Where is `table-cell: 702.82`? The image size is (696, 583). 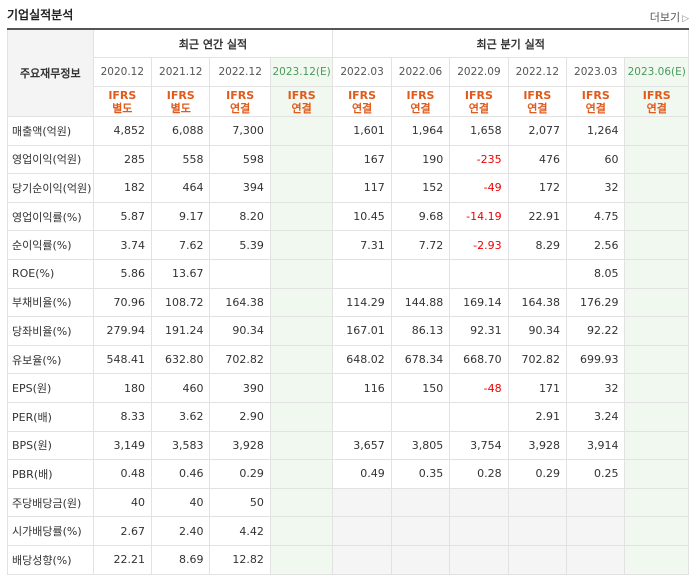
table-cell: 702.82 is located at coordinates (240, 359).